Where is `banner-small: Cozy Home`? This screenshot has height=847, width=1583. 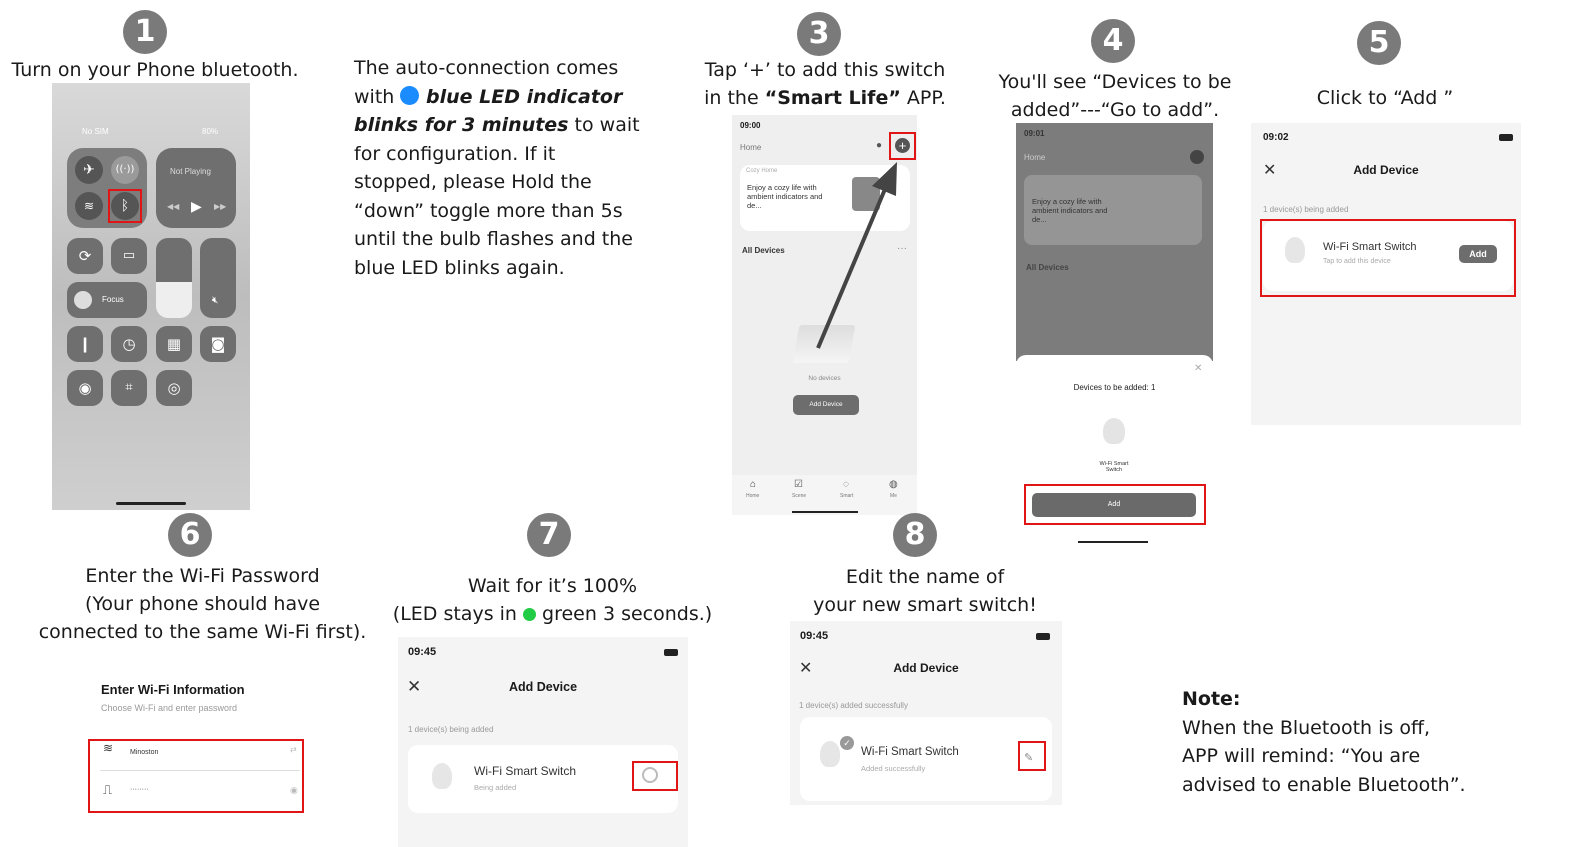
banner-small: Cozy Home is located at coordinates (762, 171).